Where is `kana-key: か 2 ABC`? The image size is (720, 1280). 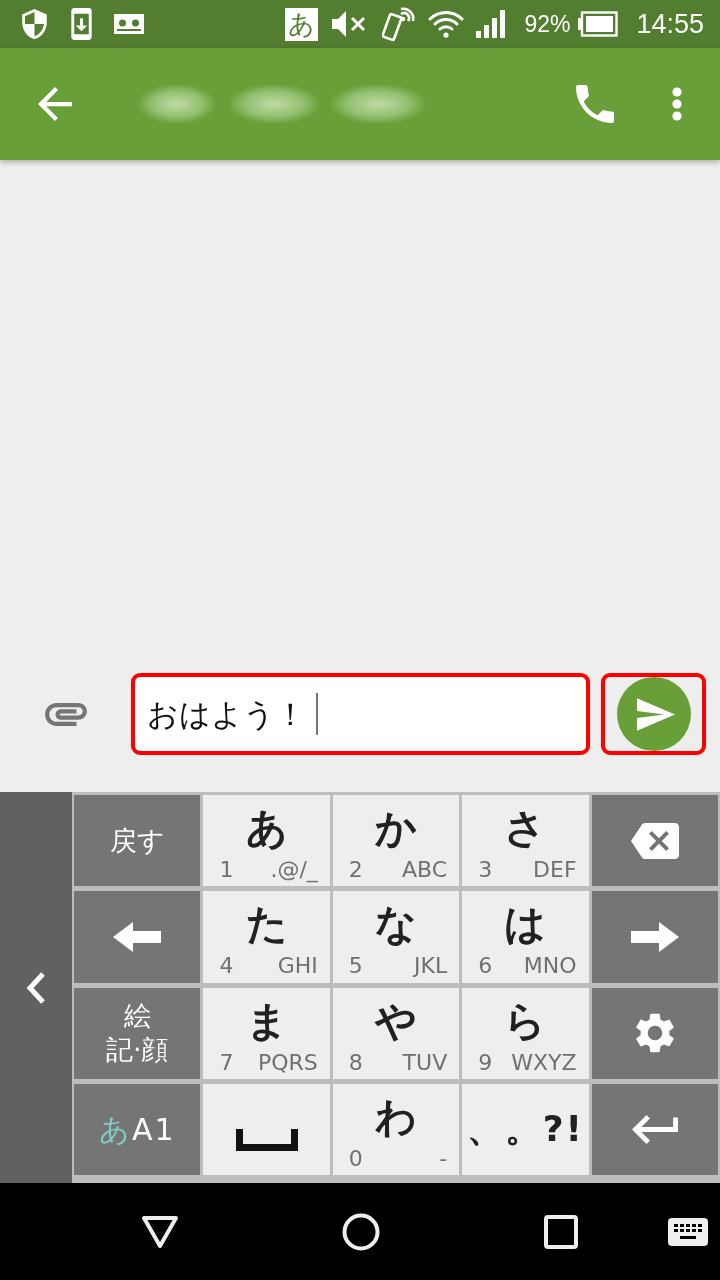 kana-key: か 2 ABC is located at coordinates (396, 841).